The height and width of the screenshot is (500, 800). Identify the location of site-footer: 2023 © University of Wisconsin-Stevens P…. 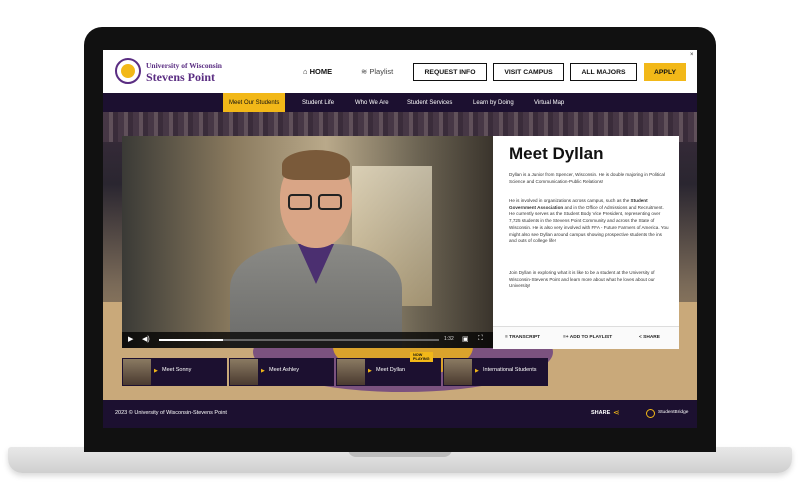
(400, 414).